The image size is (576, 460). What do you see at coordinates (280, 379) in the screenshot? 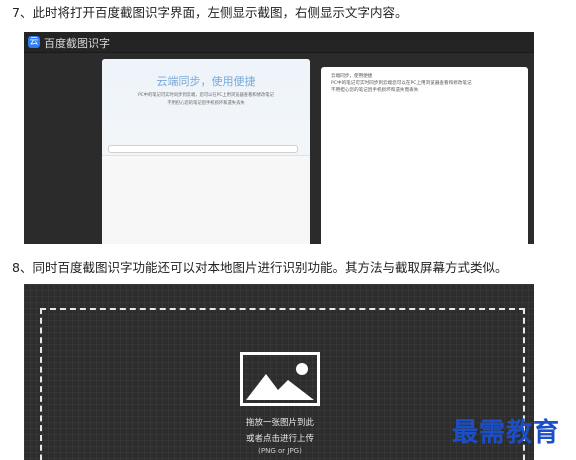
I see `image-placeholder-icon` at bounding box center [280, 379].